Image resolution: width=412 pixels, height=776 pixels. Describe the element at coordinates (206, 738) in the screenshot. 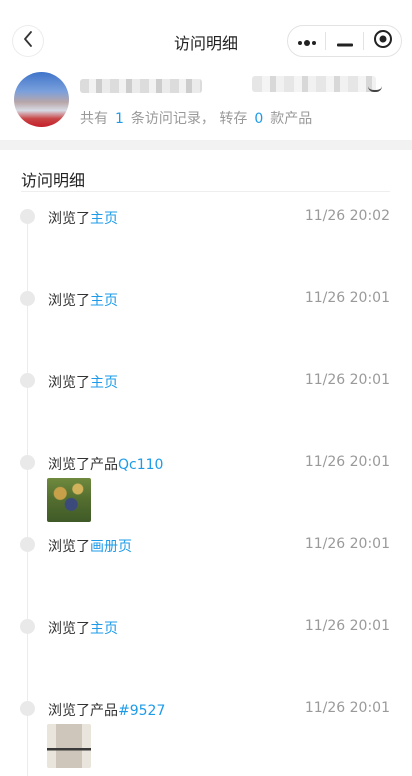

I see `timeline-entry: 浏览了产品#9527 11/26 20:01` at that location.